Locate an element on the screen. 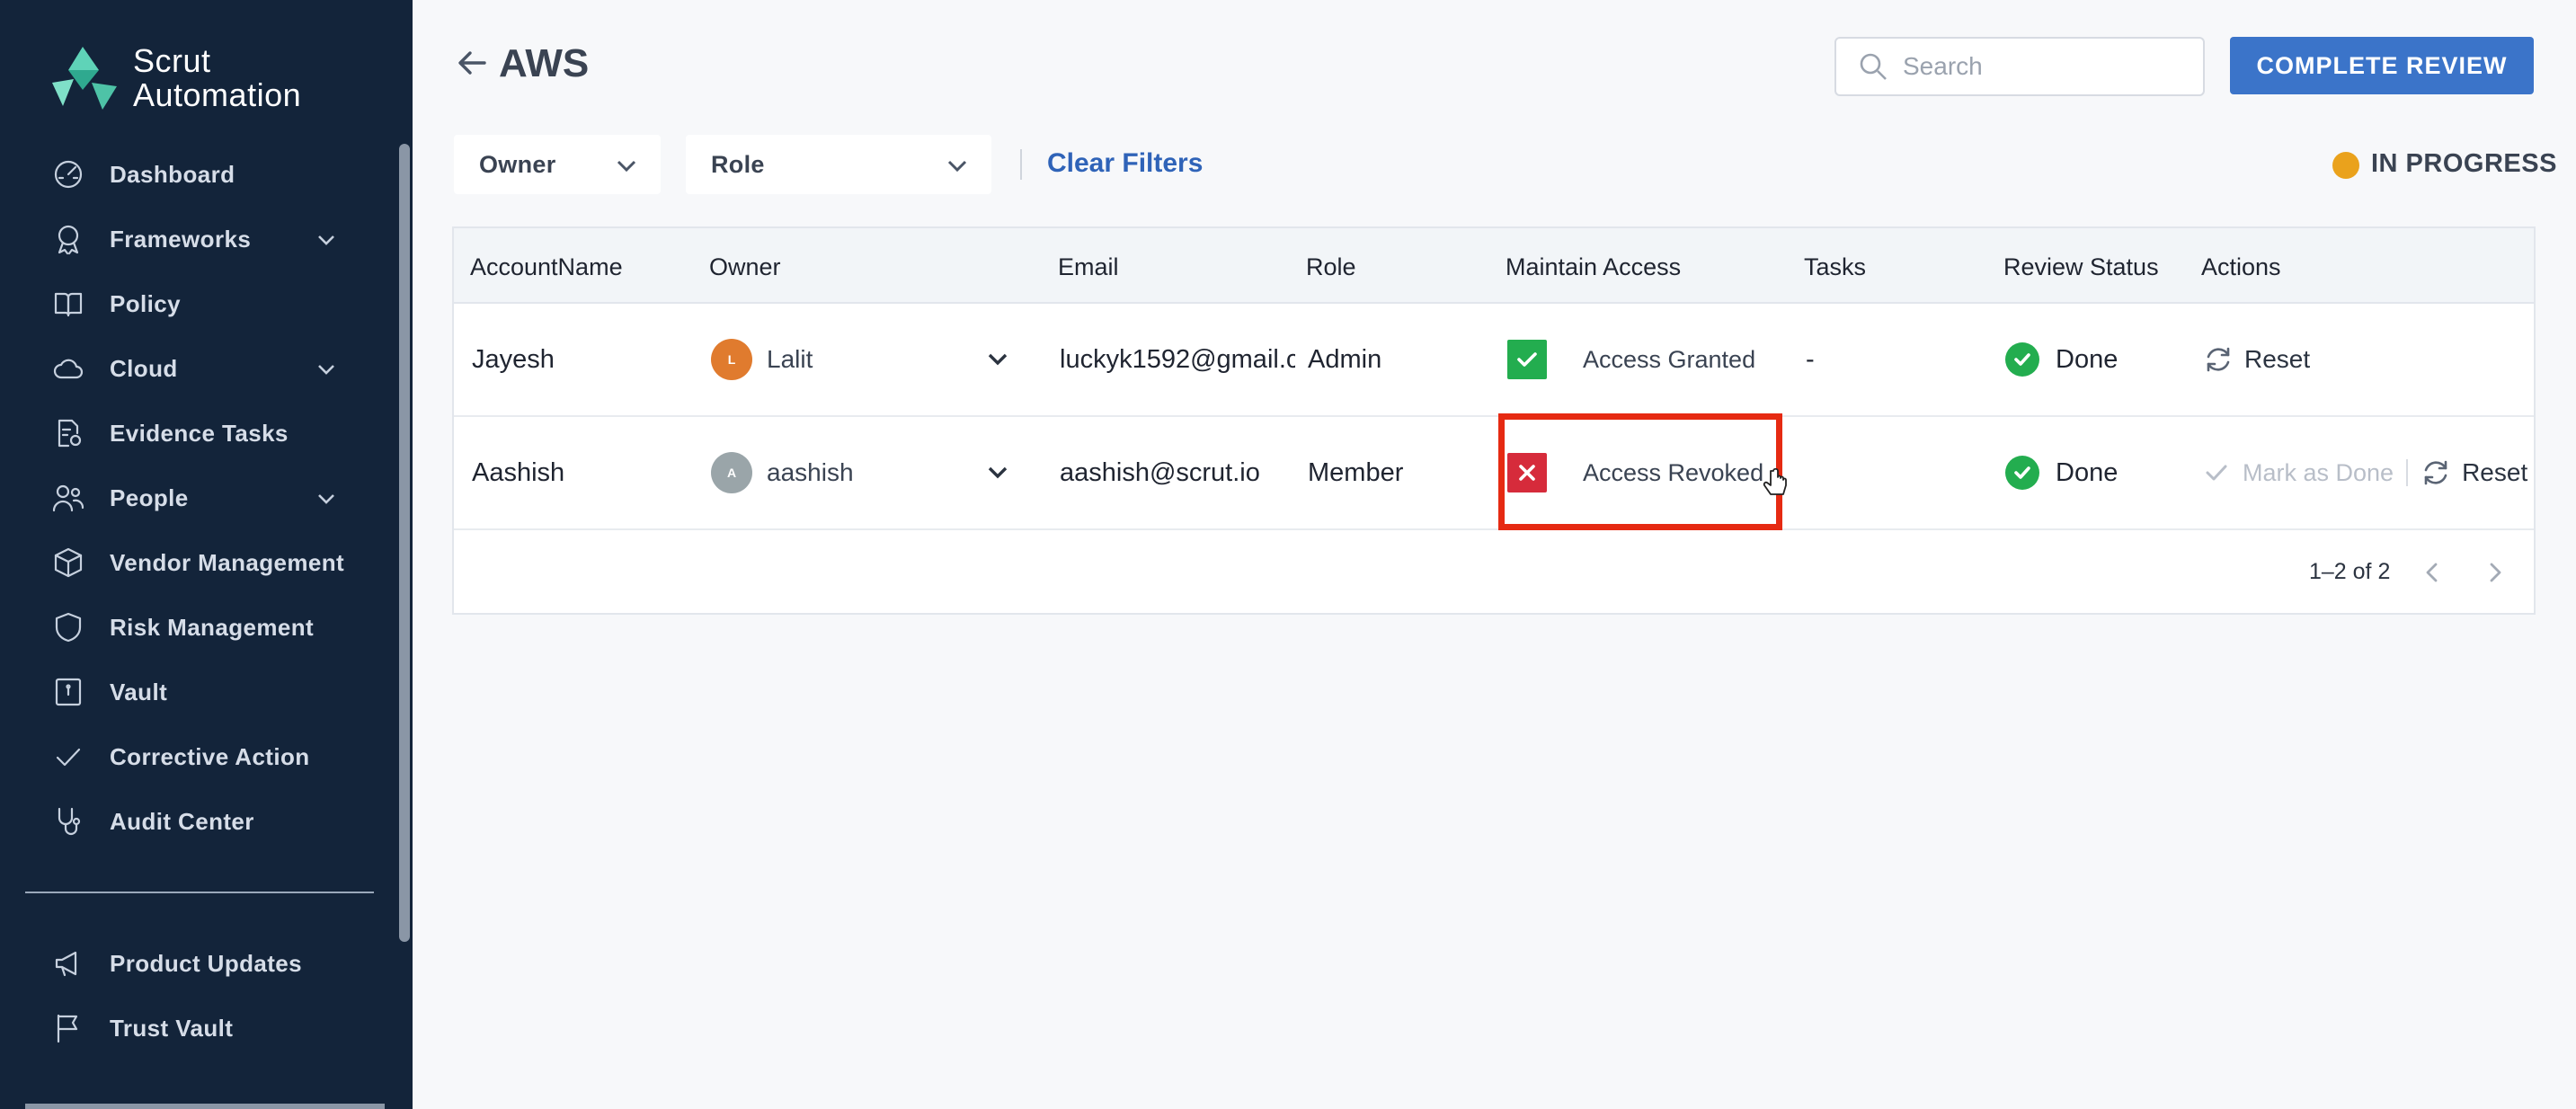 The width and height of the screenshot is (2576, 1109). status-dot is located at coordinates (2345, 165).